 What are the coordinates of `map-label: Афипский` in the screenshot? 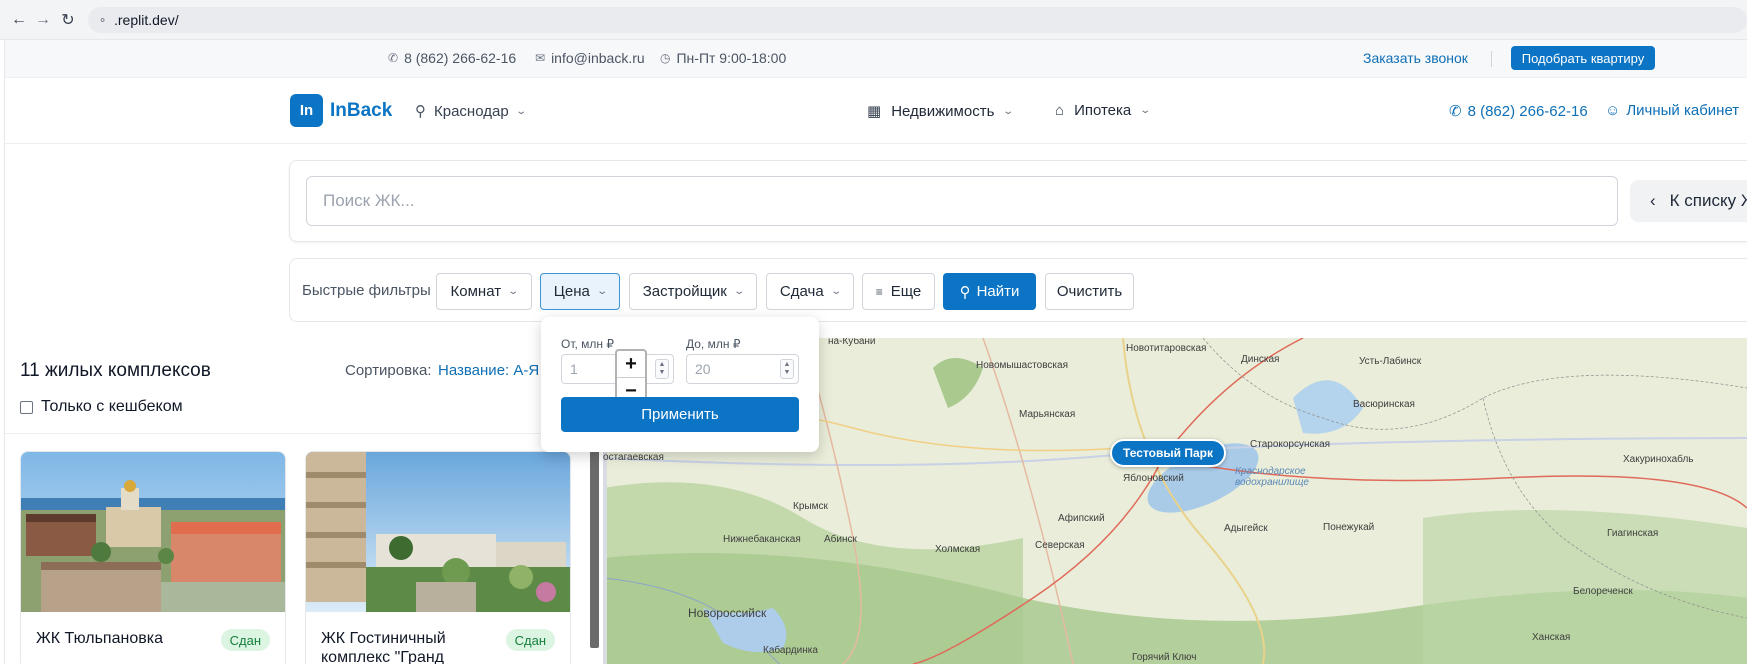 It's located at (1081, 518).